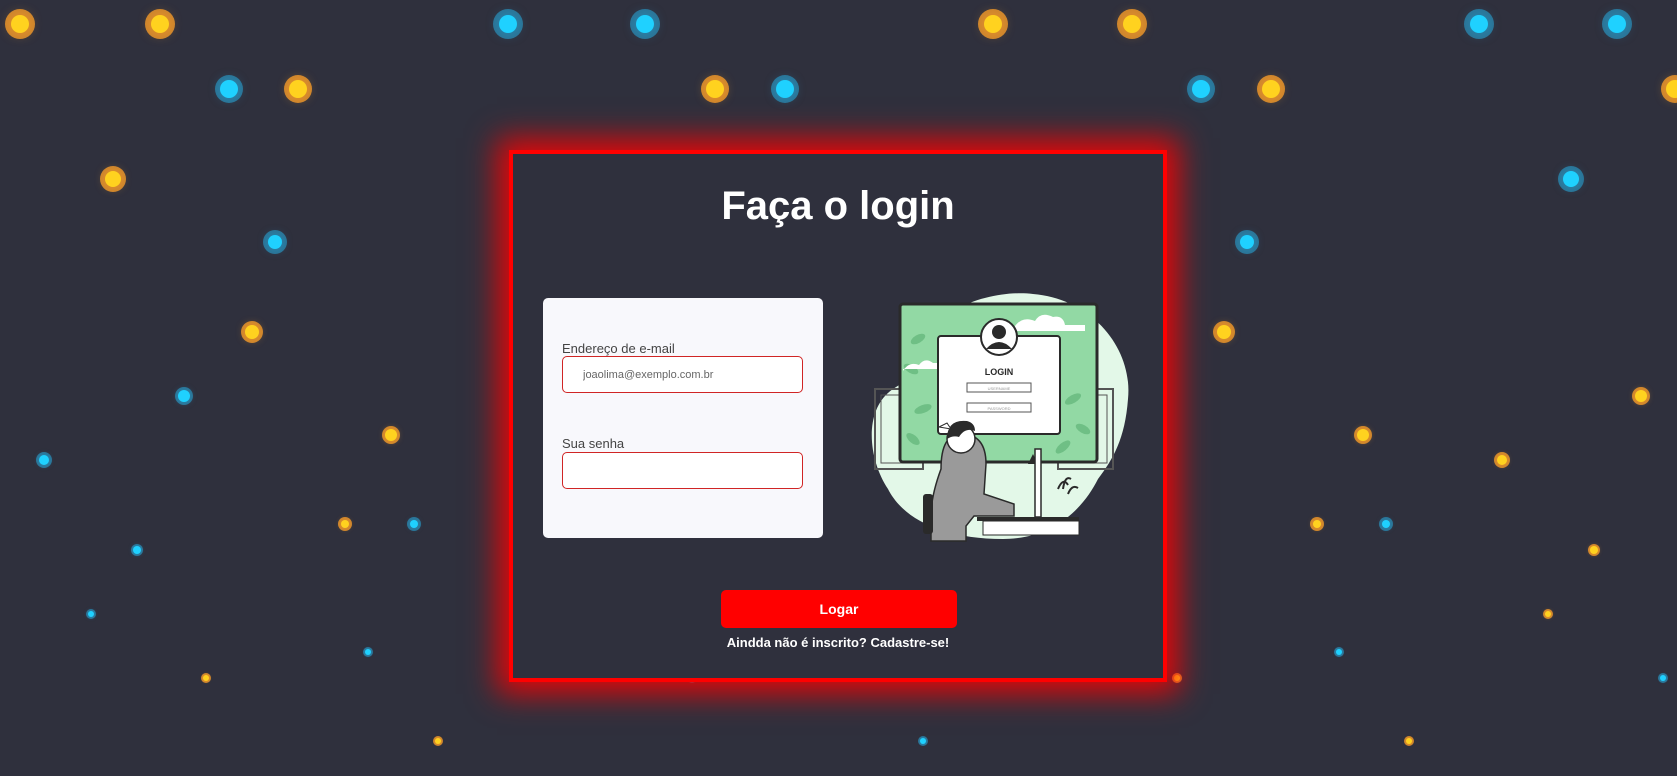 This screenshot has height=776, width=1677. I want to click on illustration-heading: LOGIN, so click(999, 372).